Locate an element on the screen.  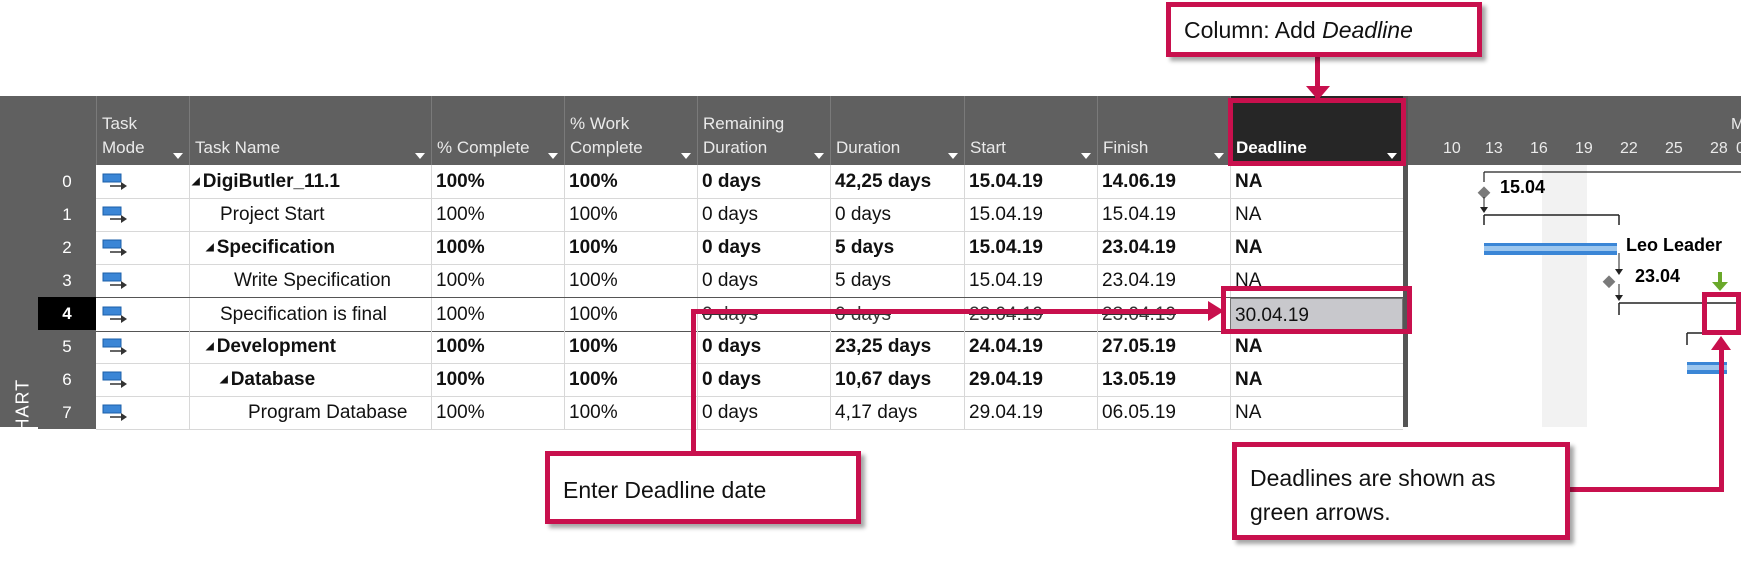
callout-emphasis: Deadline is located at coordinates (1367, 30).